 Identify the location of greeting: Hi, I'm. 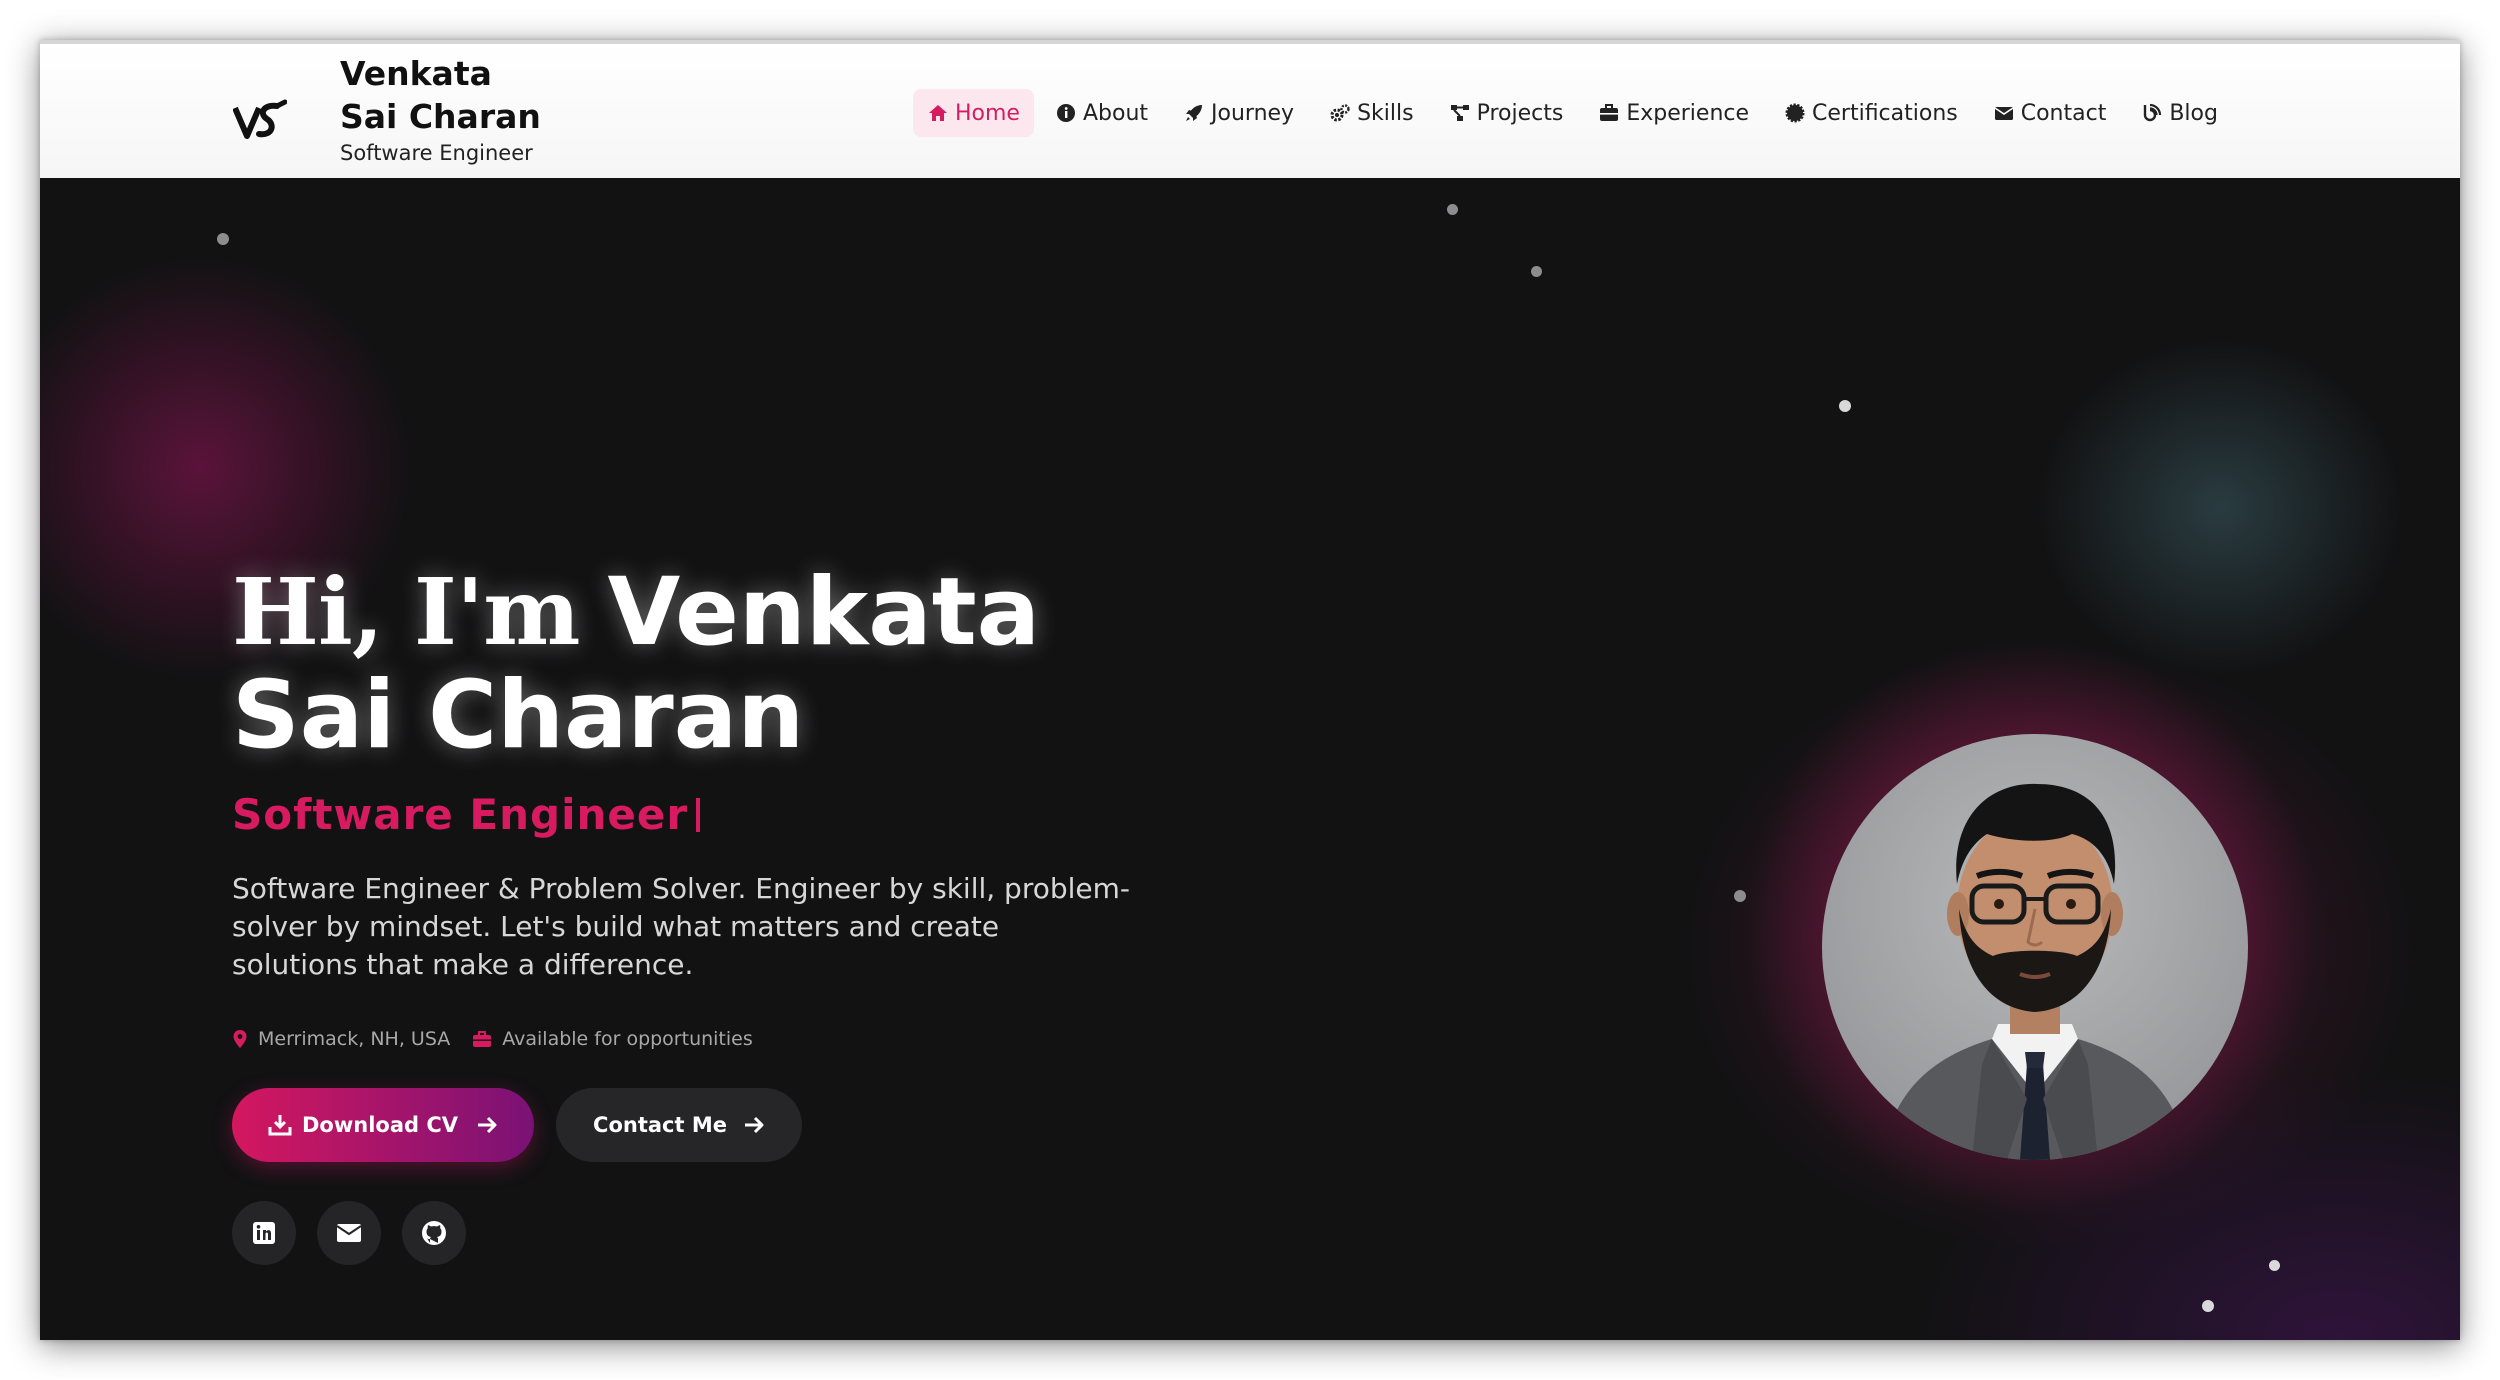
(406, 612).